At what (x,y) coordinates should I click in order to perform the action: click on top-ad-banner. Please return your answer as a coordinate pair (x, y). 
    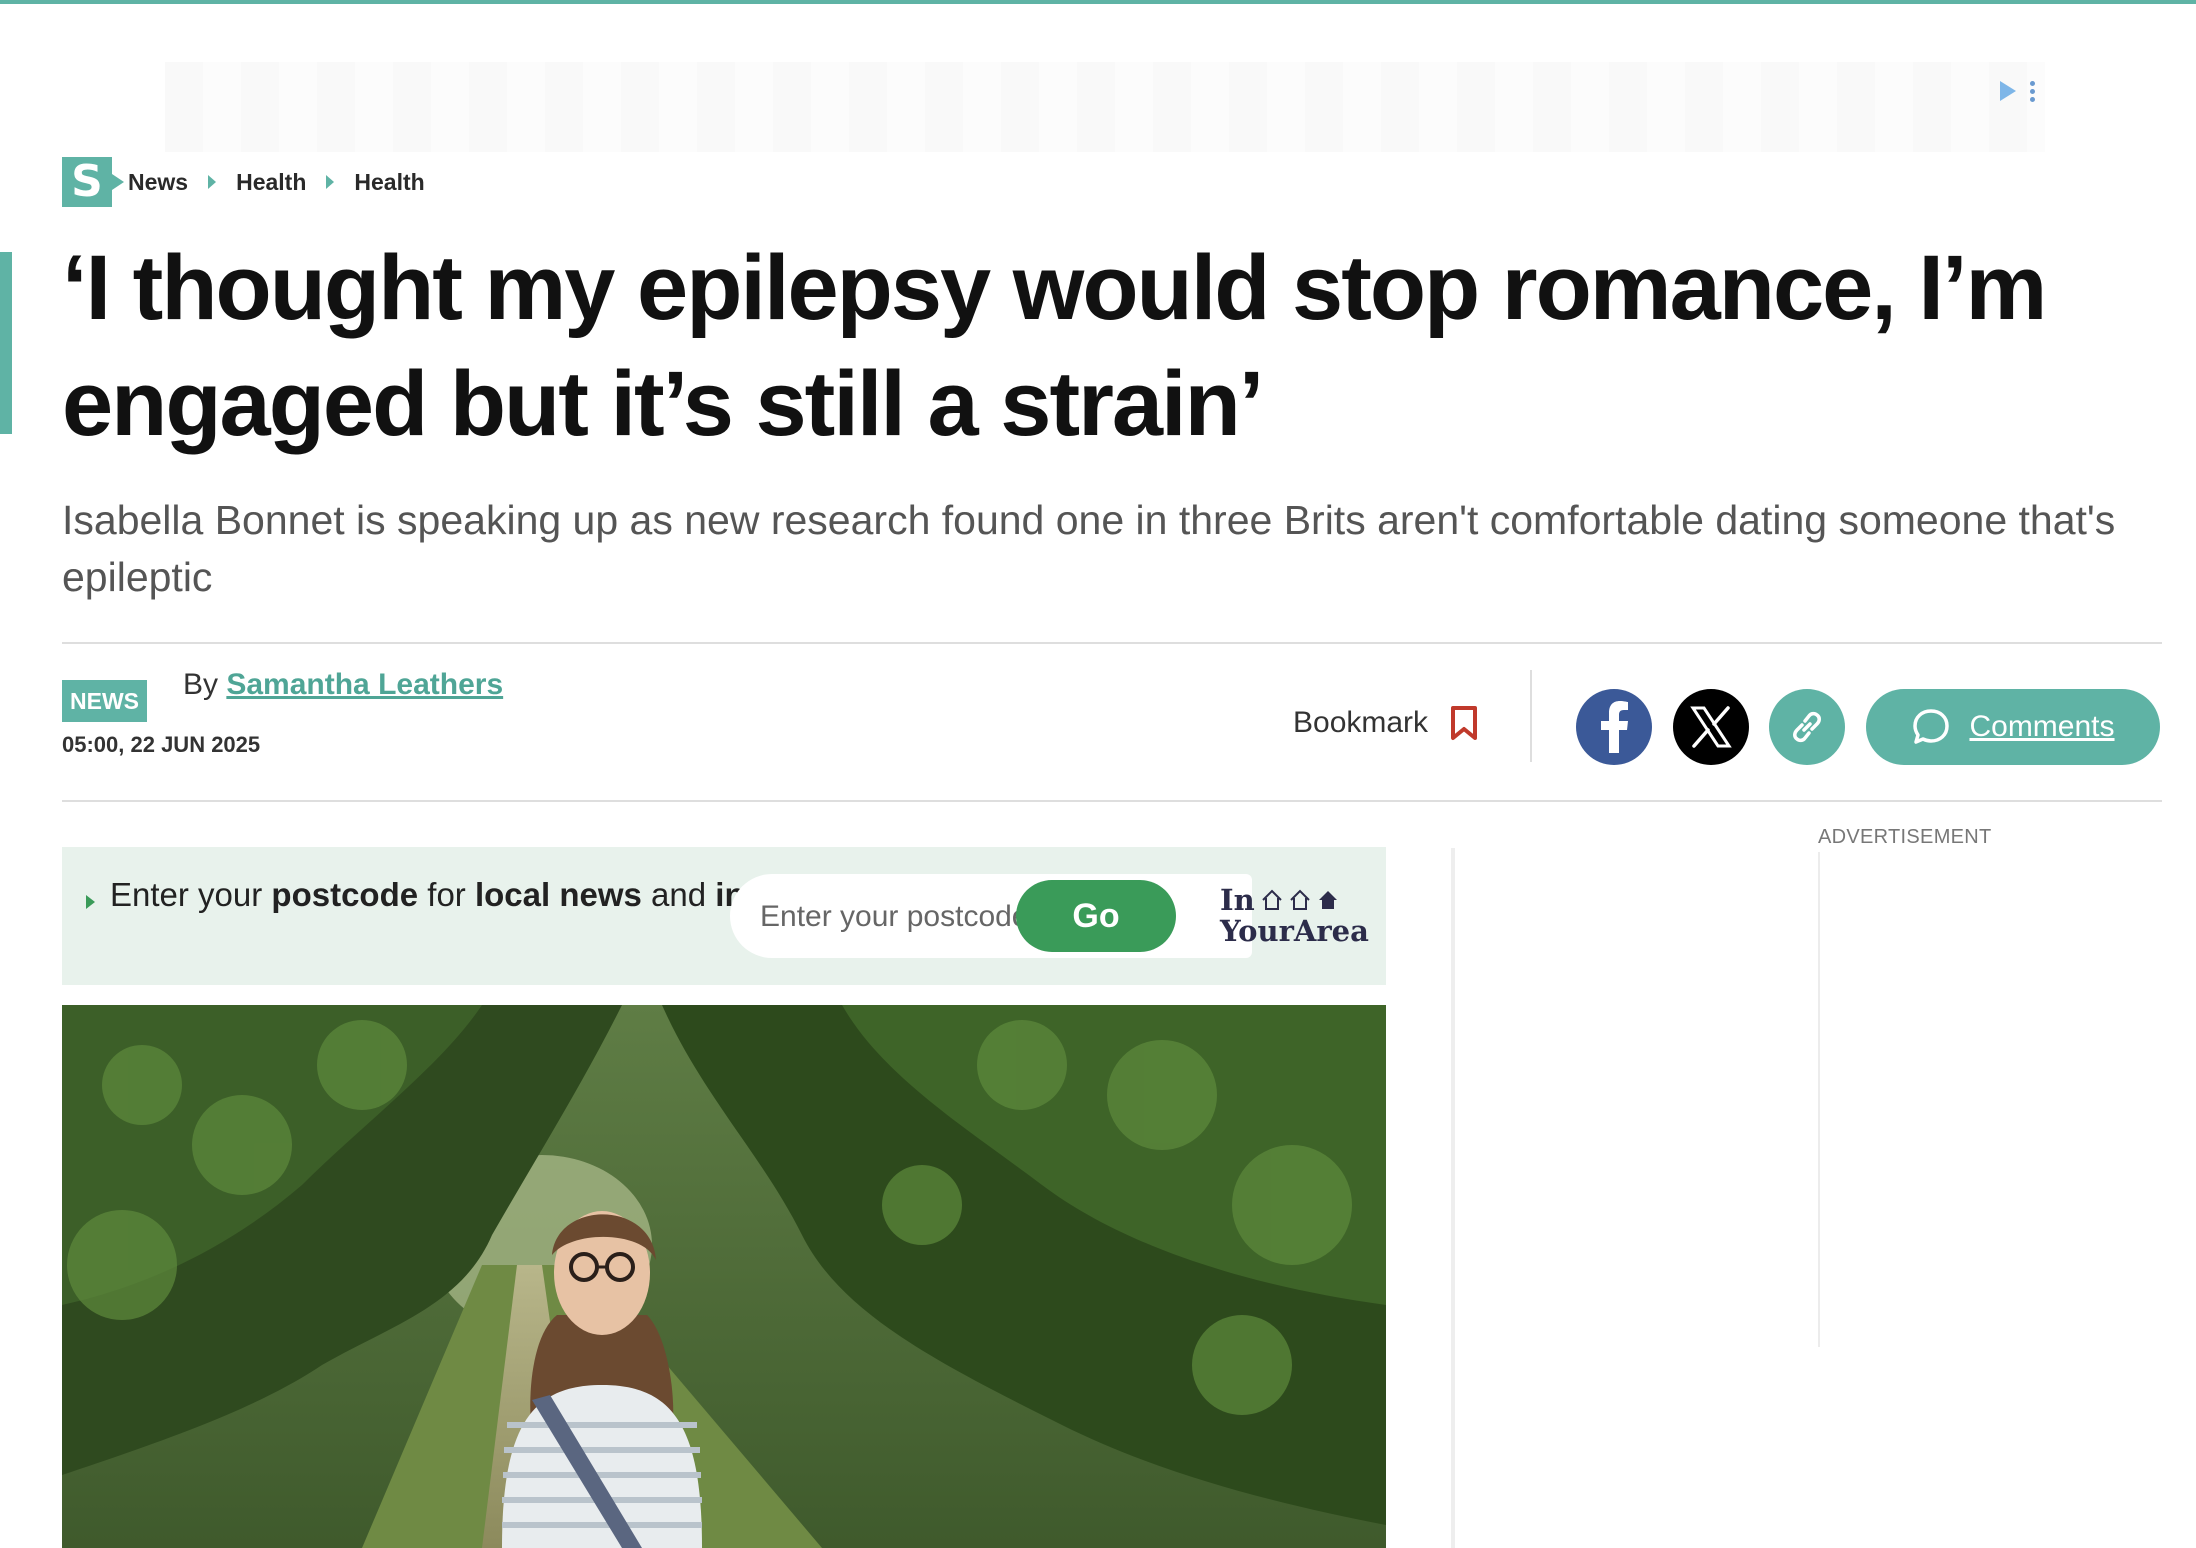
    Looking at the image, I should click on (1105, 107).